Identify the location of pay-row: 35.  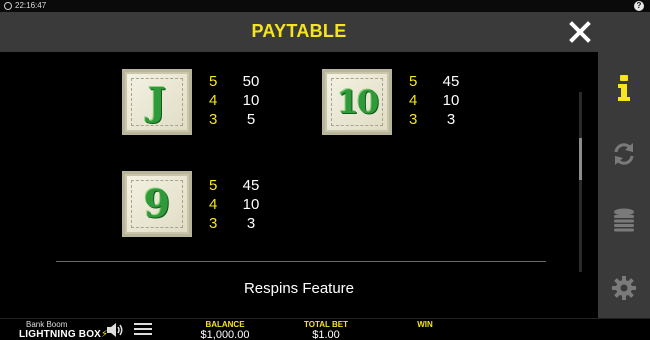
(244, 119).